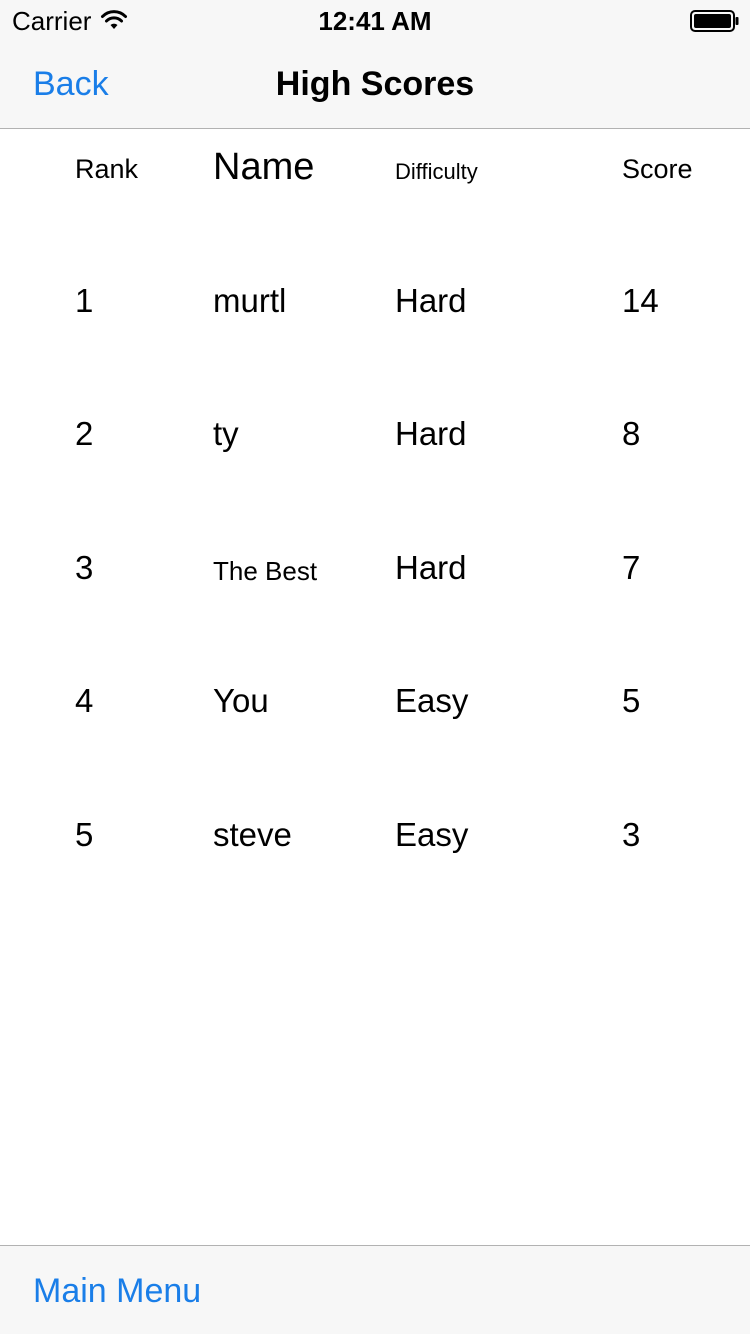  Describe the element at coordinates (640, 300) in the screenshot. I see `score-cell: 14` at that location.